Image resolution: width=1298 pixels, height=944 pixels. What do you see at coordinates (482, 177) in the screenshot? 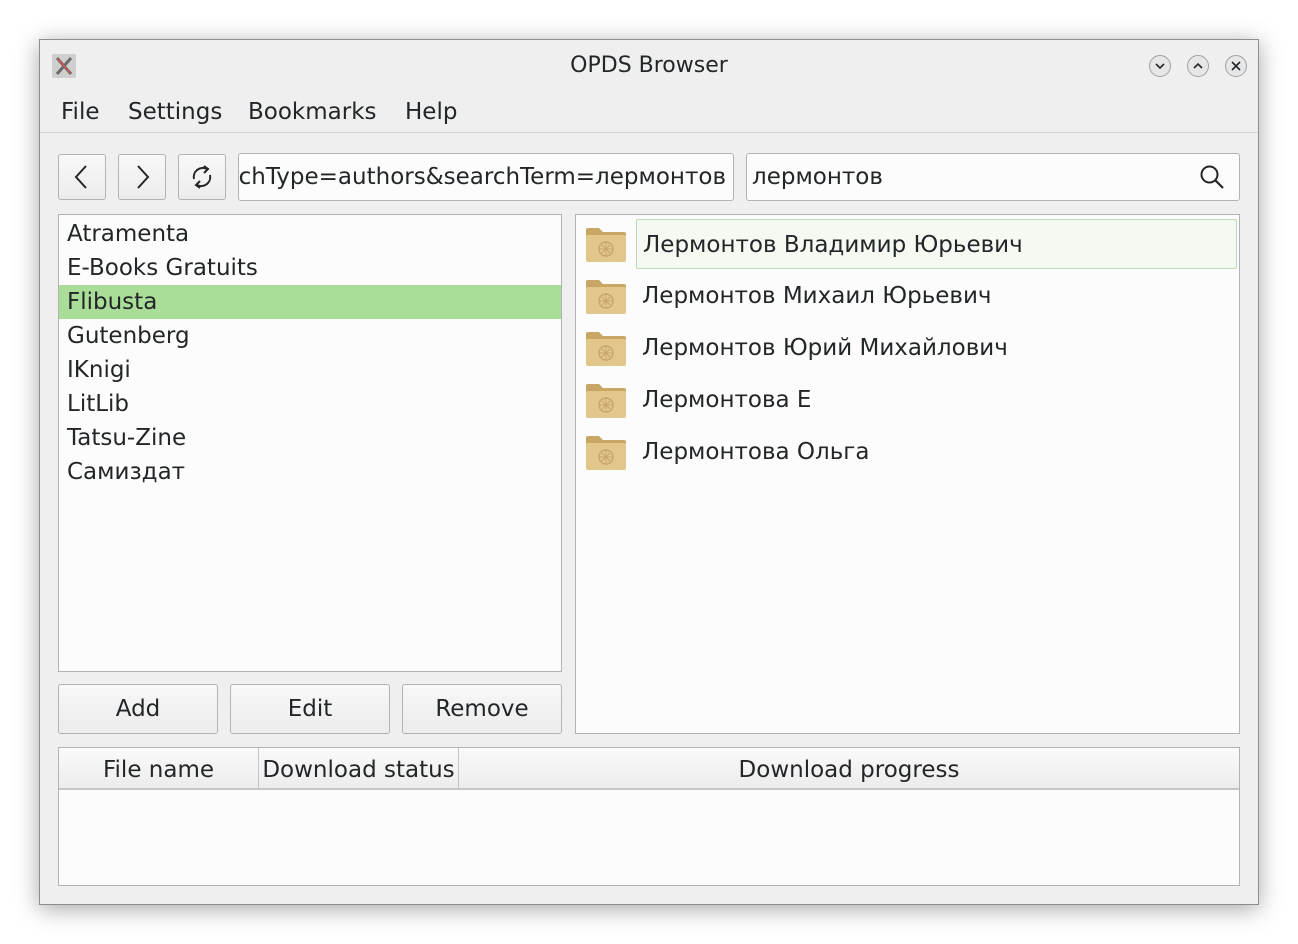
I see `url-value: rchType=authors&searchTerm=лермонтов` at bounding box center [482, 177].